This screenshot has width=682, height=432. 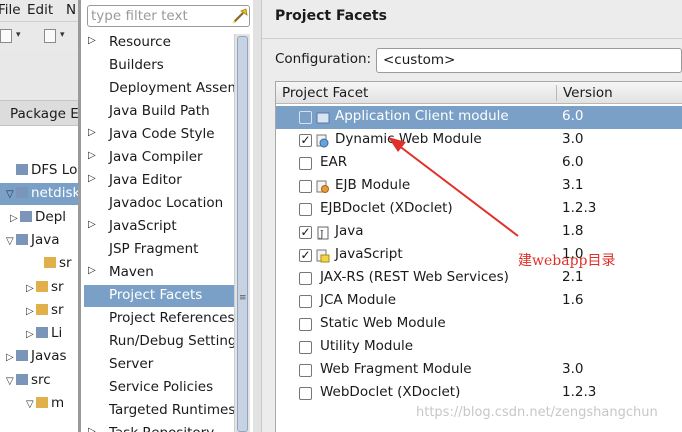 What do you see at coordinates (40, 10) in the screenshot?
I see `menu-edit: Edit` at bounding box center [40, 10].